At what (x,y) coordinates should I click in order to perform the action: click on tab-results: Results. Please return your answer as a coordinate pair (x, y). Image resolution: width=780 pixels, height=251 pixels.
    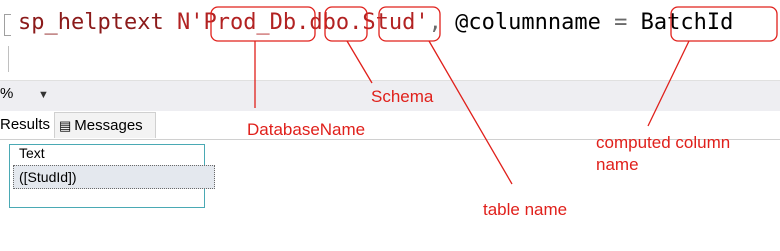
    Looking at the image, I should click on (26, 125).